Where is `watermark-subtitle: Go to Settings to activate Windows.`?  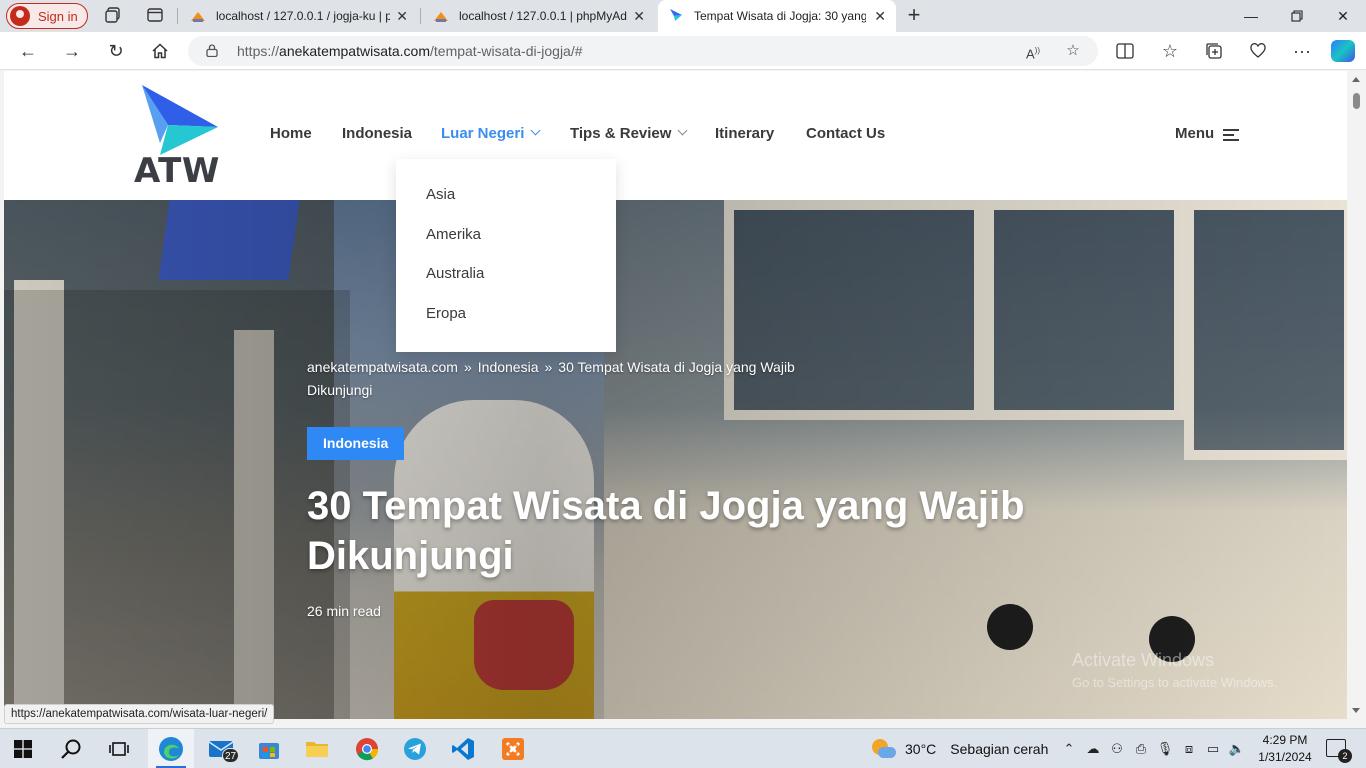
watermark-subtitle: Go to Settings to activate Windows. is located at coordinates (1175, 682).